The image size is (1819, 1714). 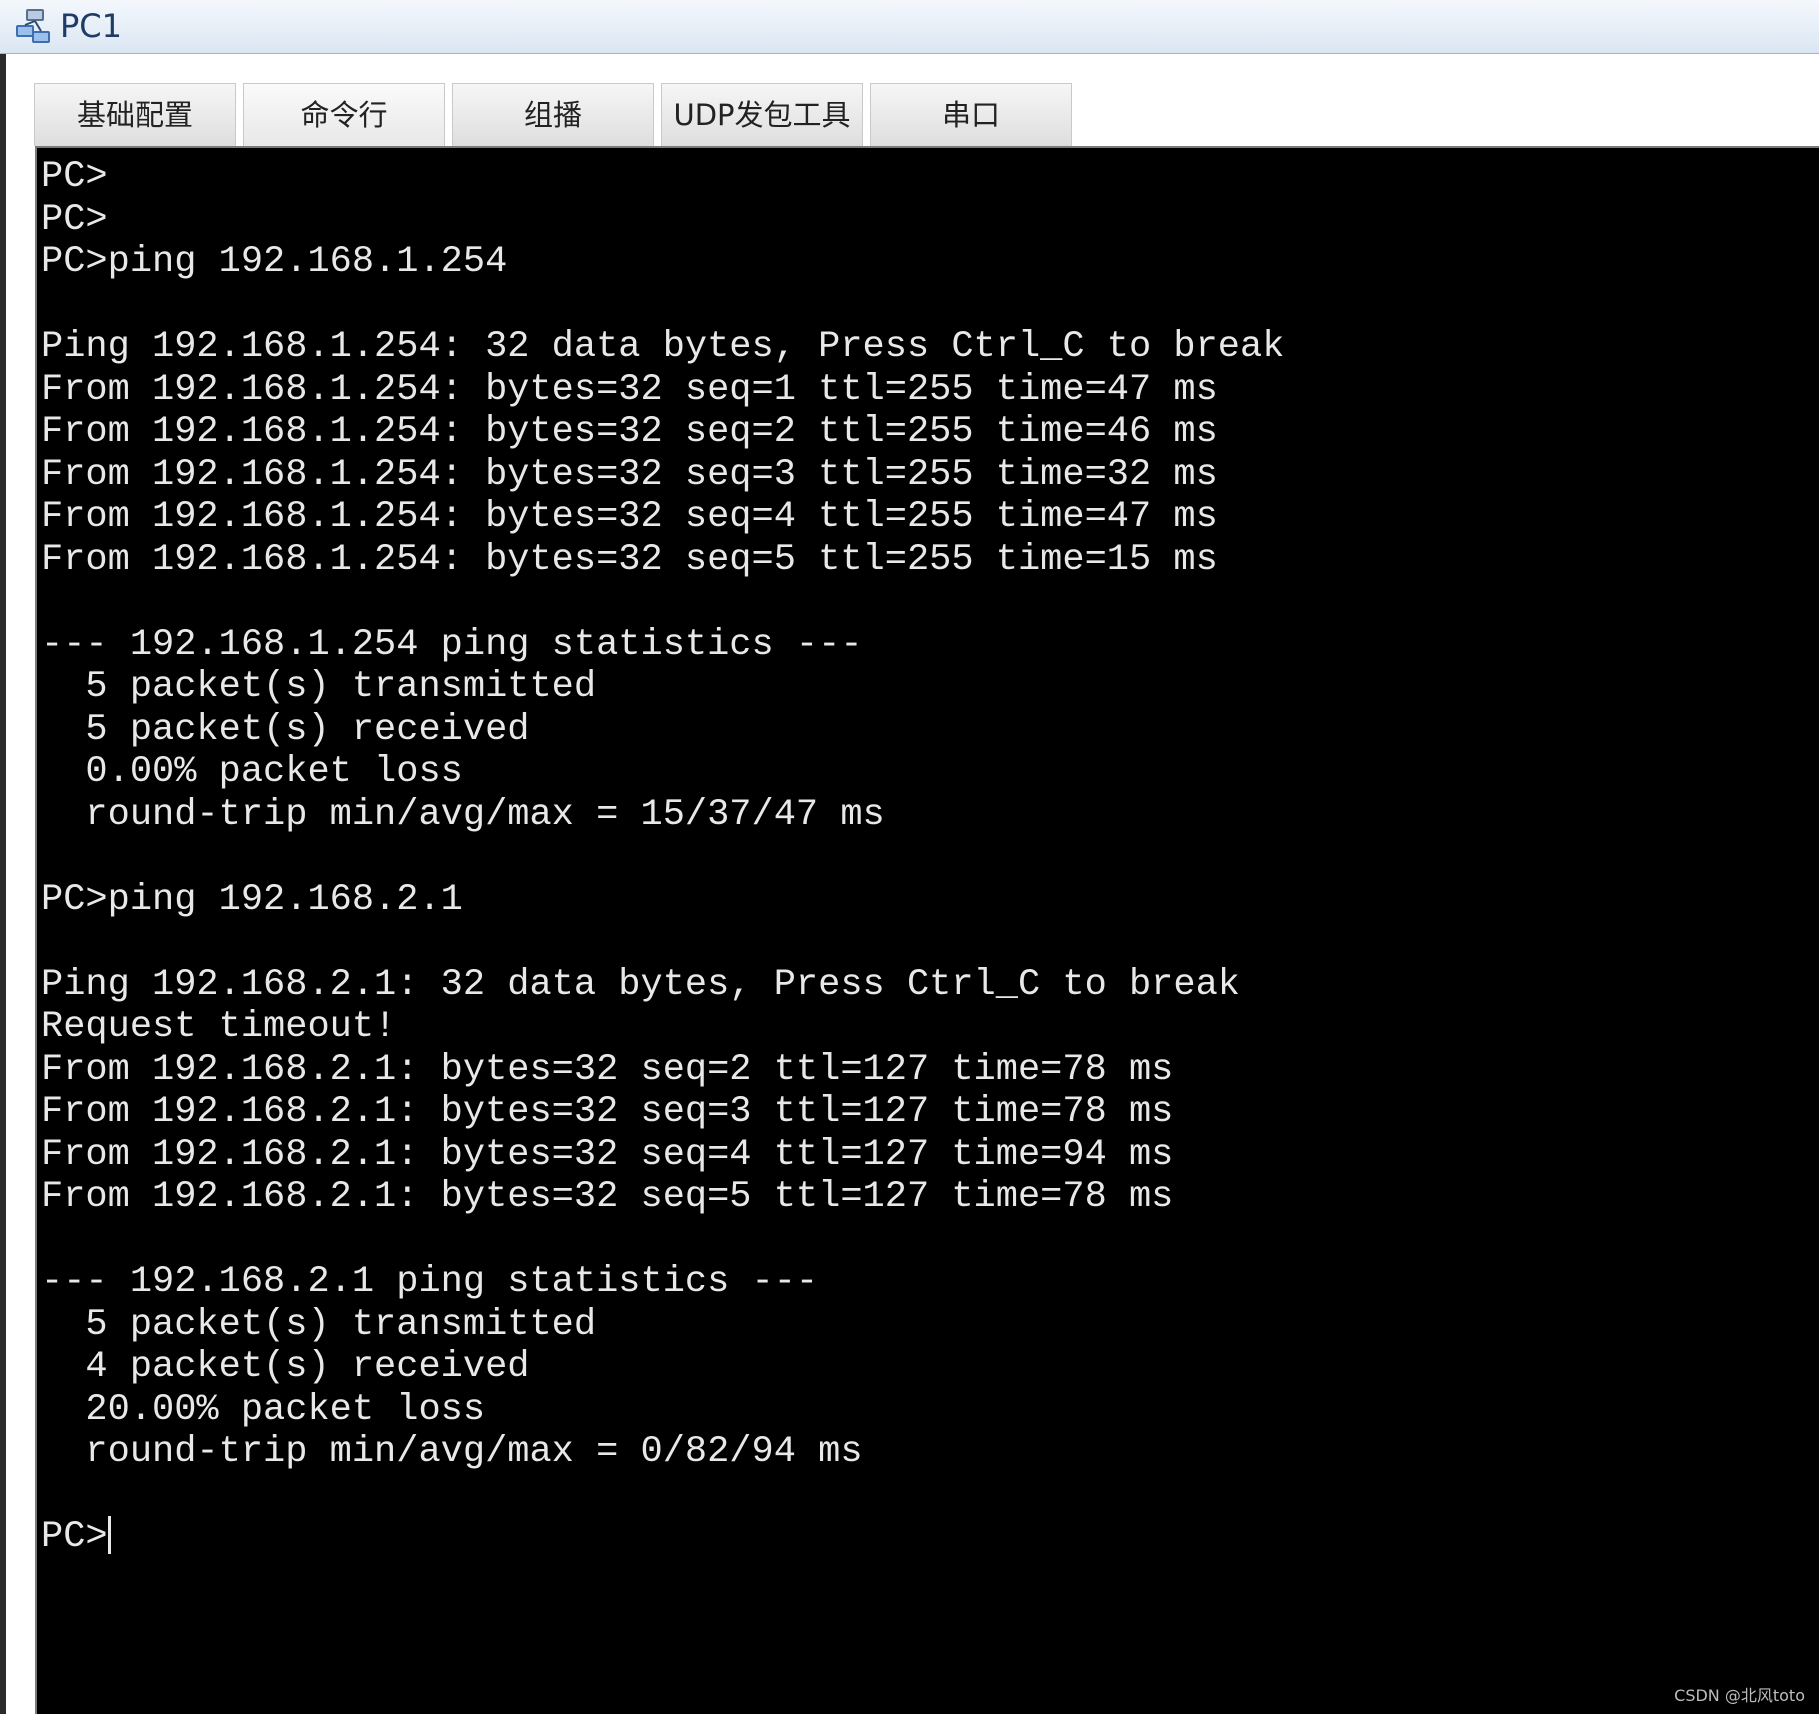 What do you see at coordinates (553, 114) in the screenshot?
I see `tab-multicast: 组播` at bounding box center [553, 114].